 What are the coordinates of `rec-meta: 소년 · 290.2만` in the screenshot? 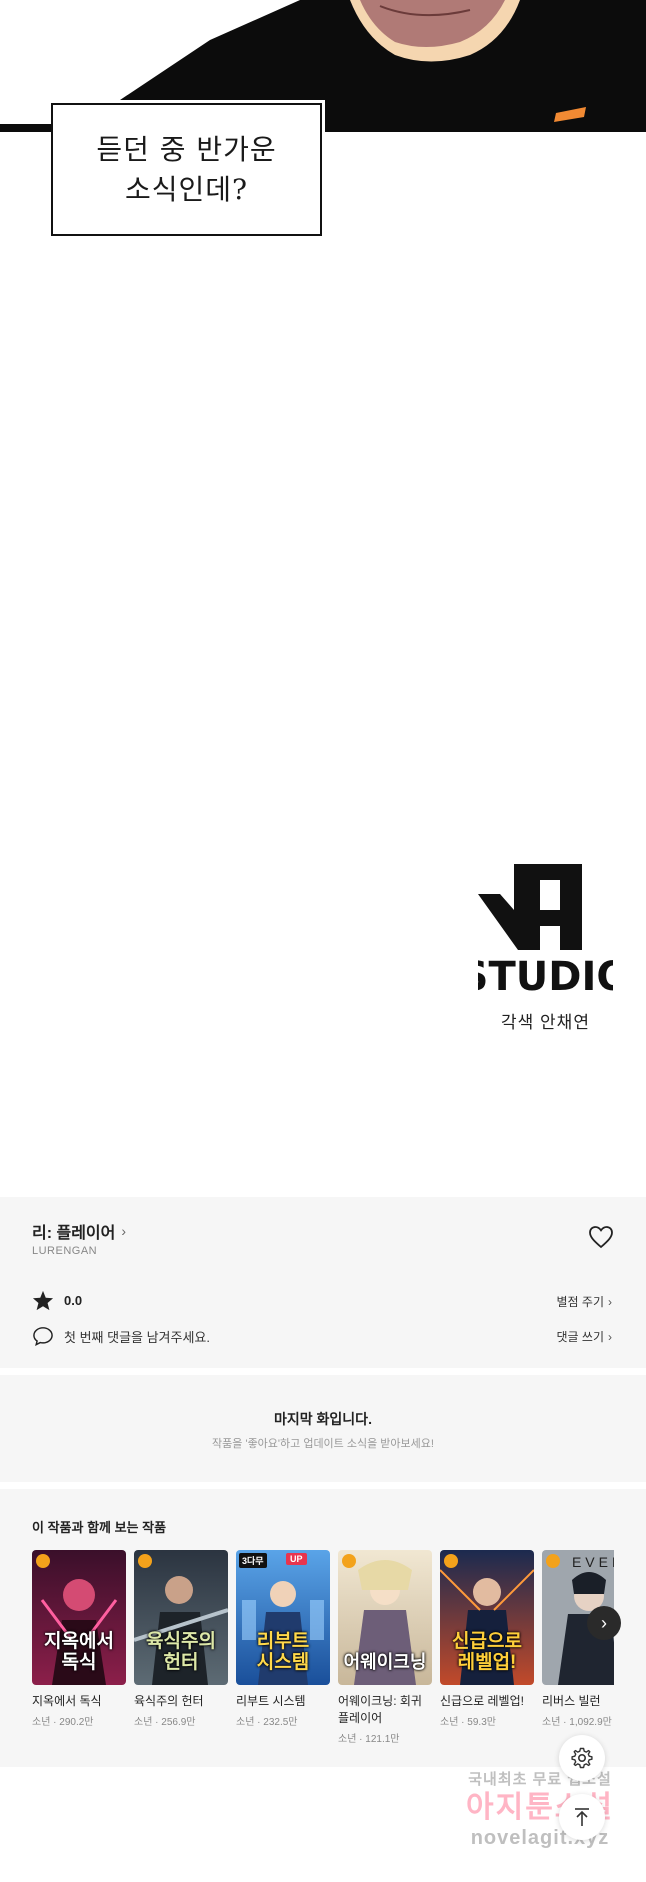 It's located at (63, 1722).